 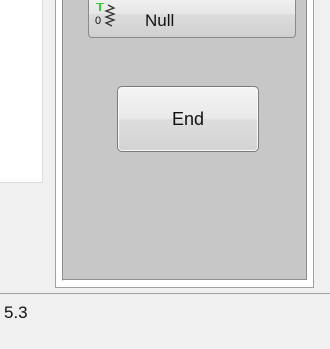 I want to click on left-lower-area, so click(x=27, y=229).